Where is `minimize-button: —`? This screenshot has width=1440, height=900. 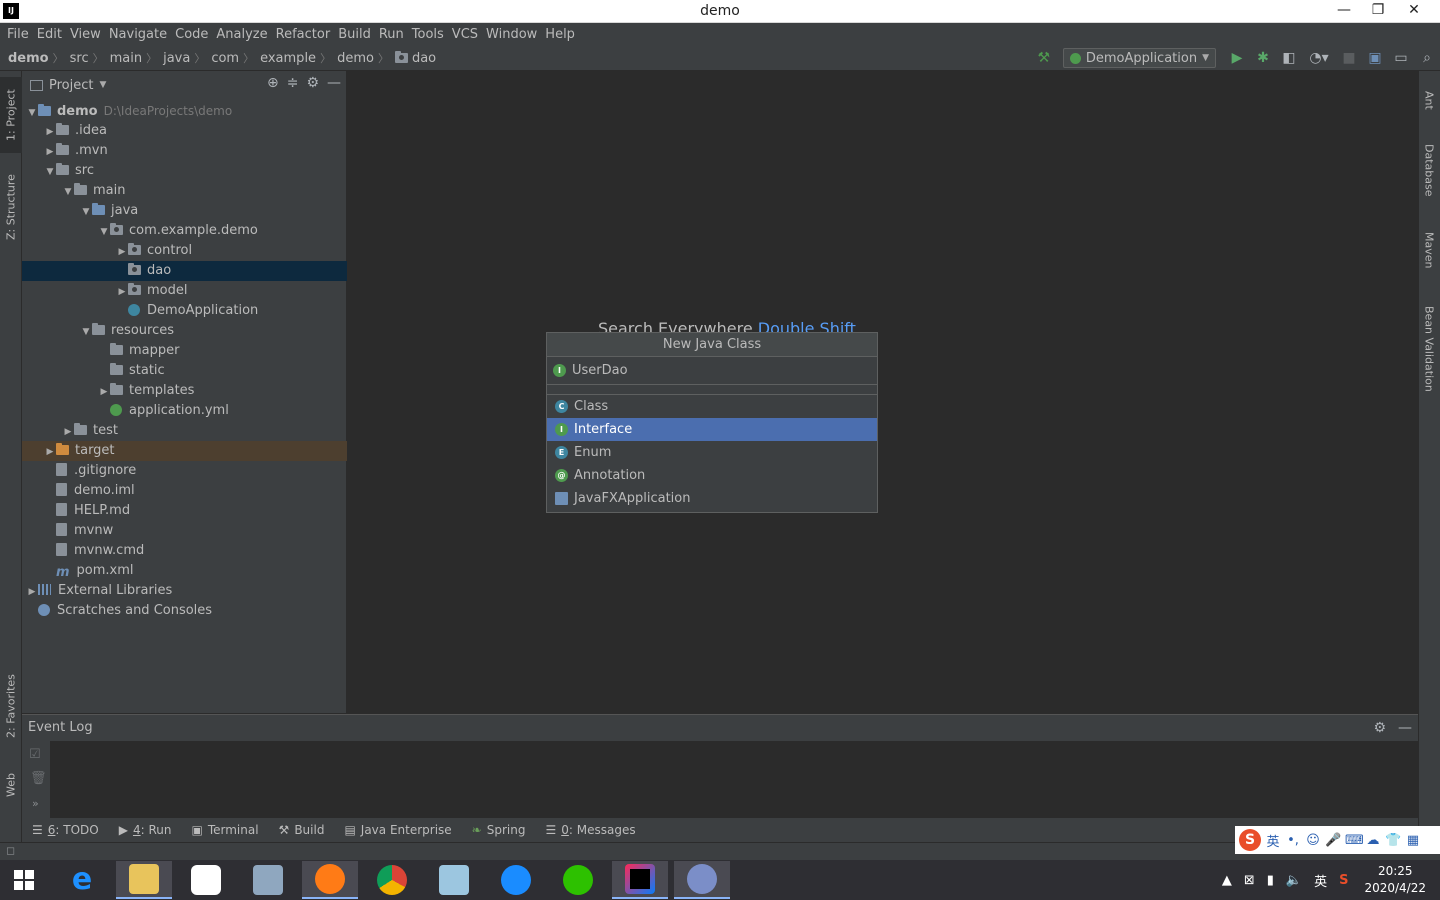
minimize-button: — is located at coordinates (1344, 11).